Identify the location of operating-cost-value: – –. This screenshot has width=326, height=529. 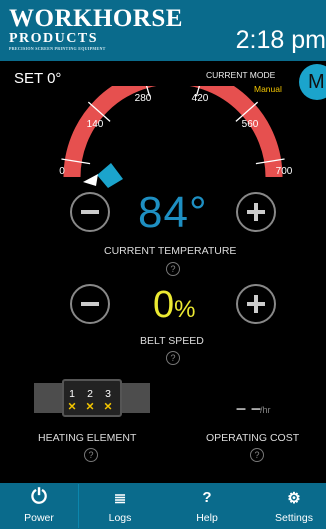
(249, 408).